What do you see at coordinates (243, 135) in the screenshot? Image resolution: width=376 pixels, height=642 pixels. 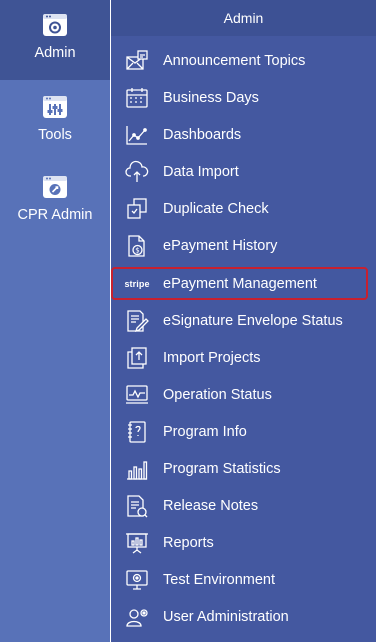 I see `menu-item-dashboards: Dashboards` at bounding box center [243, 135].